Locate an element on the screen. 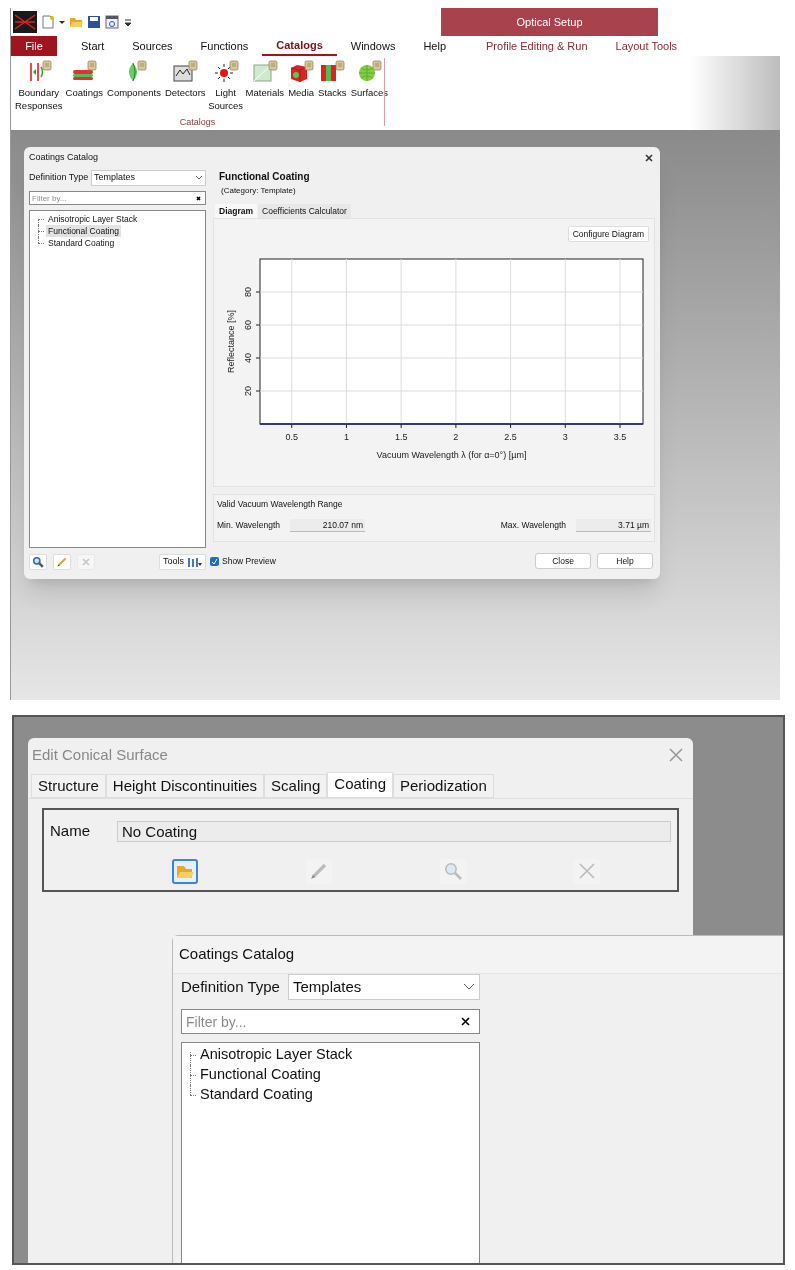 This screenshot has width=795, height=1270. axis-tick-label: 3.5 is located at coordinates (620, 437).